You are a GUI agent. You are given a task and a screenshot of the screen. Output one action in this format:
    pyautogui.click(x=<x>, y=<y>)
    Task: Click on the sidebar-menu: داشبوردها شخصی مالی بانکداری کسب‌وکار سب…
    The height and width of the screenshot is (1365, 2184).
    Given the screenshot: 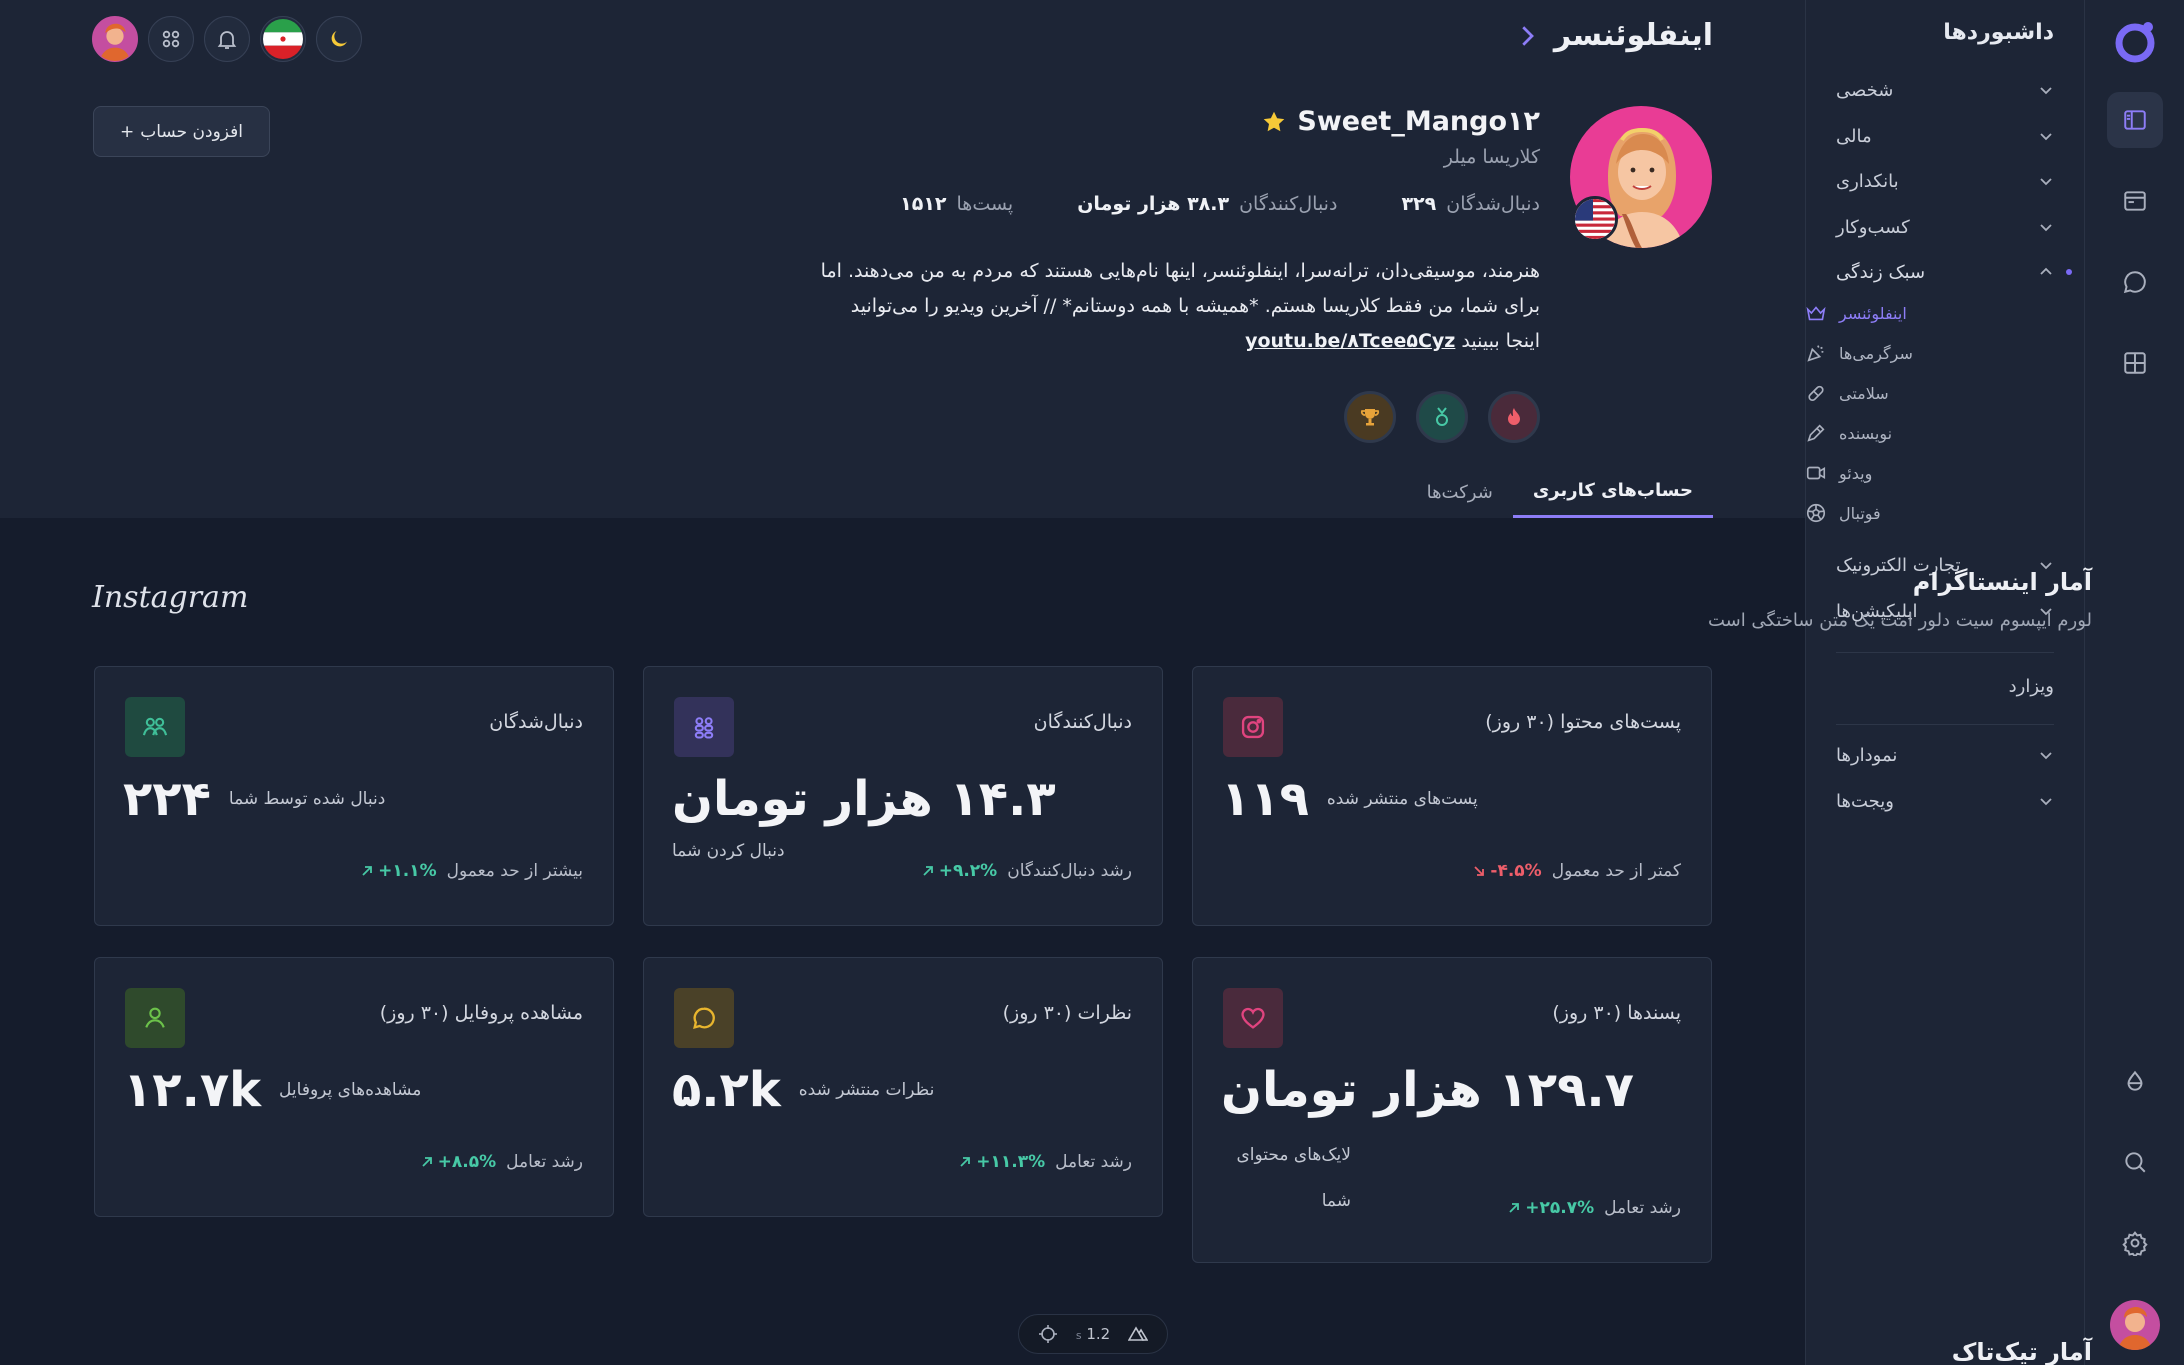 What is the action you would take?
    pyautogui.click(x=1944, y=682)
    